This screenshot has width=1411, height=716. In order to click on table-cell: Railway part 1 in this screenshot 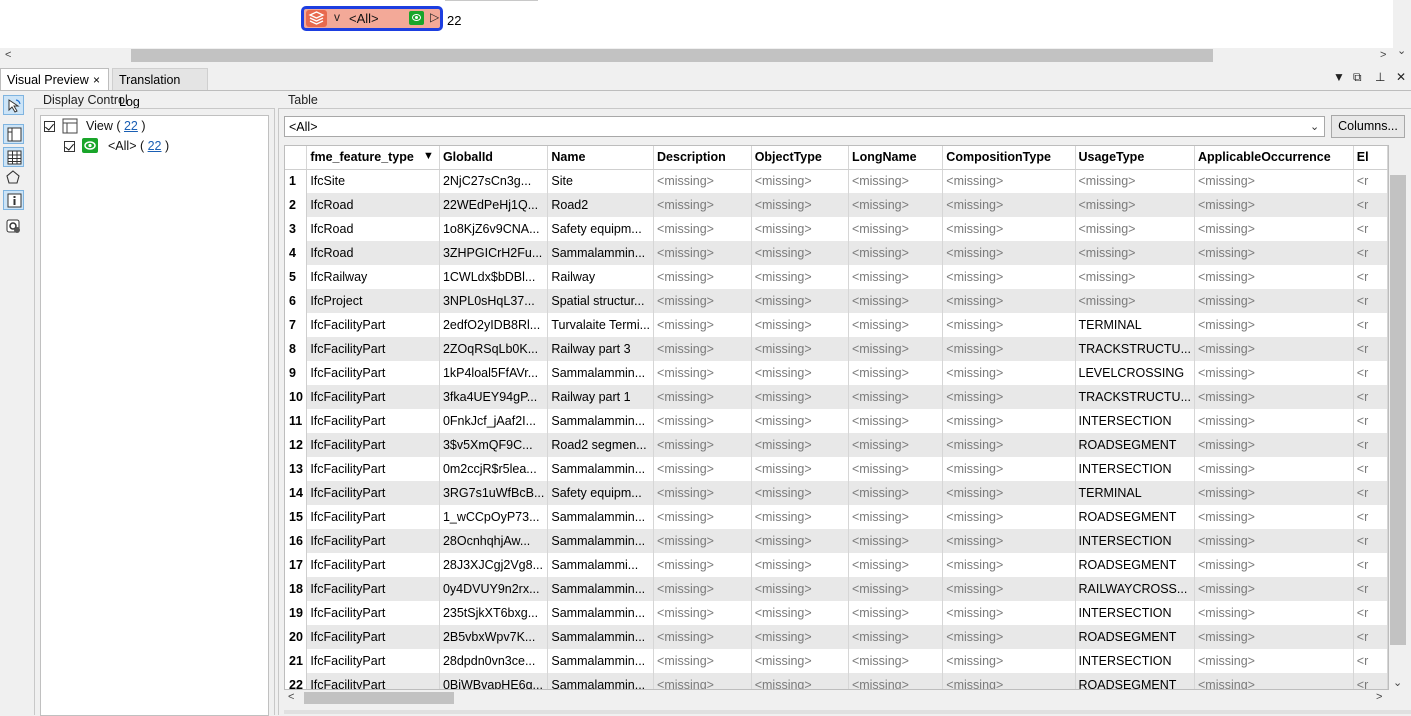, I will do `click(601, 397)`.